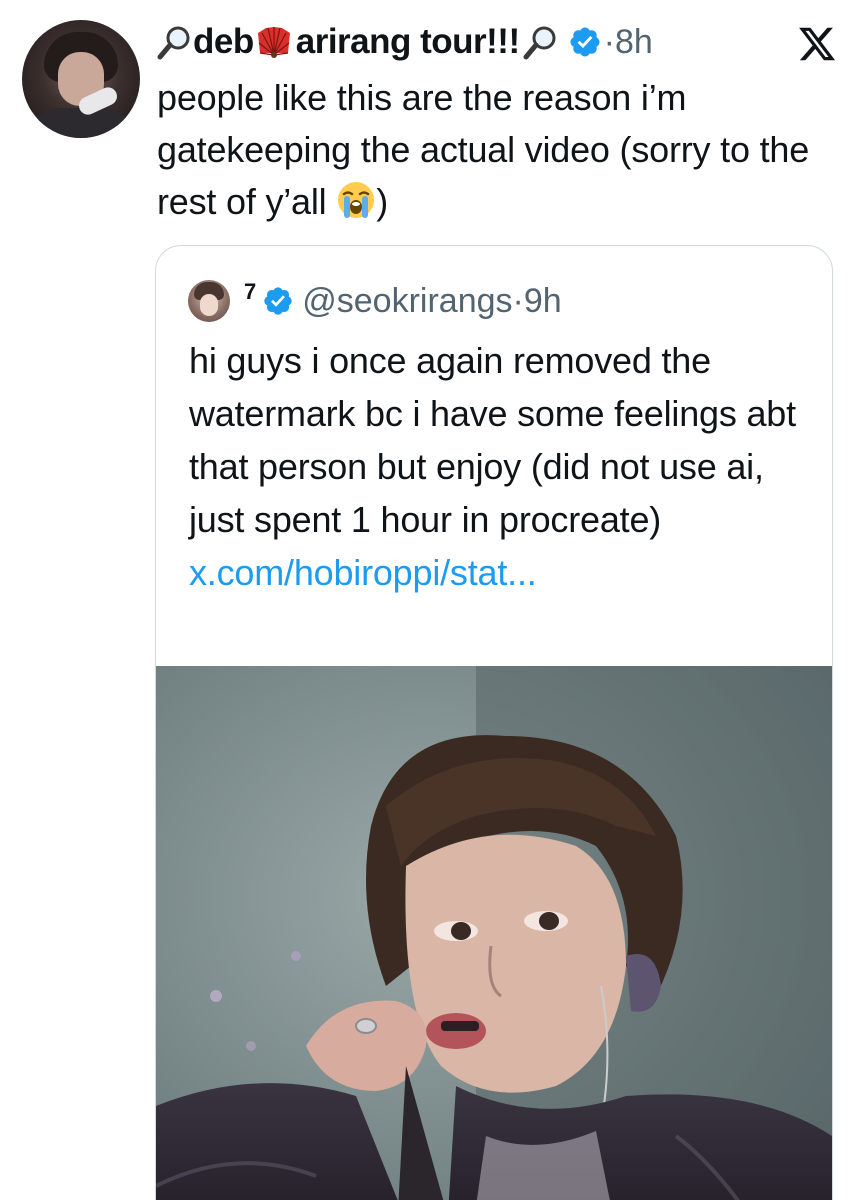 Image resolution: width=851 pixels, height=1200 pixels. Describe the element at coordinates (540, 42) in the screenshot. I see `magnifying-glass-right-icon` at that location.